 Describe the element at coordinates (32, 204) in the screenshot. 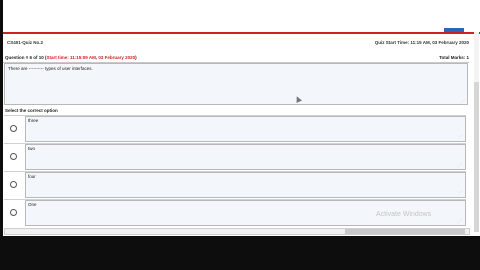

I see `answer-text: One` at that location.